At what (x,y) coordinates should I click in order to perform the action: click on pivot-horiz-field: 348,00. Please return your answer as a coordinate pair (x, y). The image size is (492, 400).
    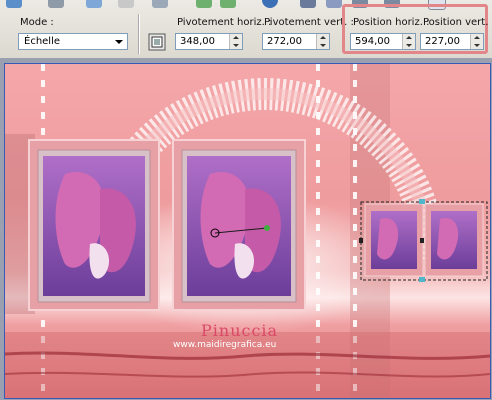
    Looking at the image, I should click on (209, 41).